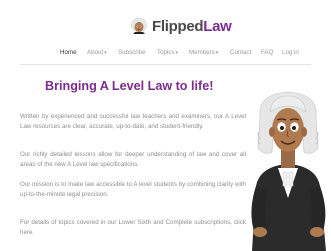 Image resolution: width=331 pixels, height=251 pixels. Describe the element at coordinates (139, 25) in the screenshot. I see `lawyer-avatar-icon` at that location.